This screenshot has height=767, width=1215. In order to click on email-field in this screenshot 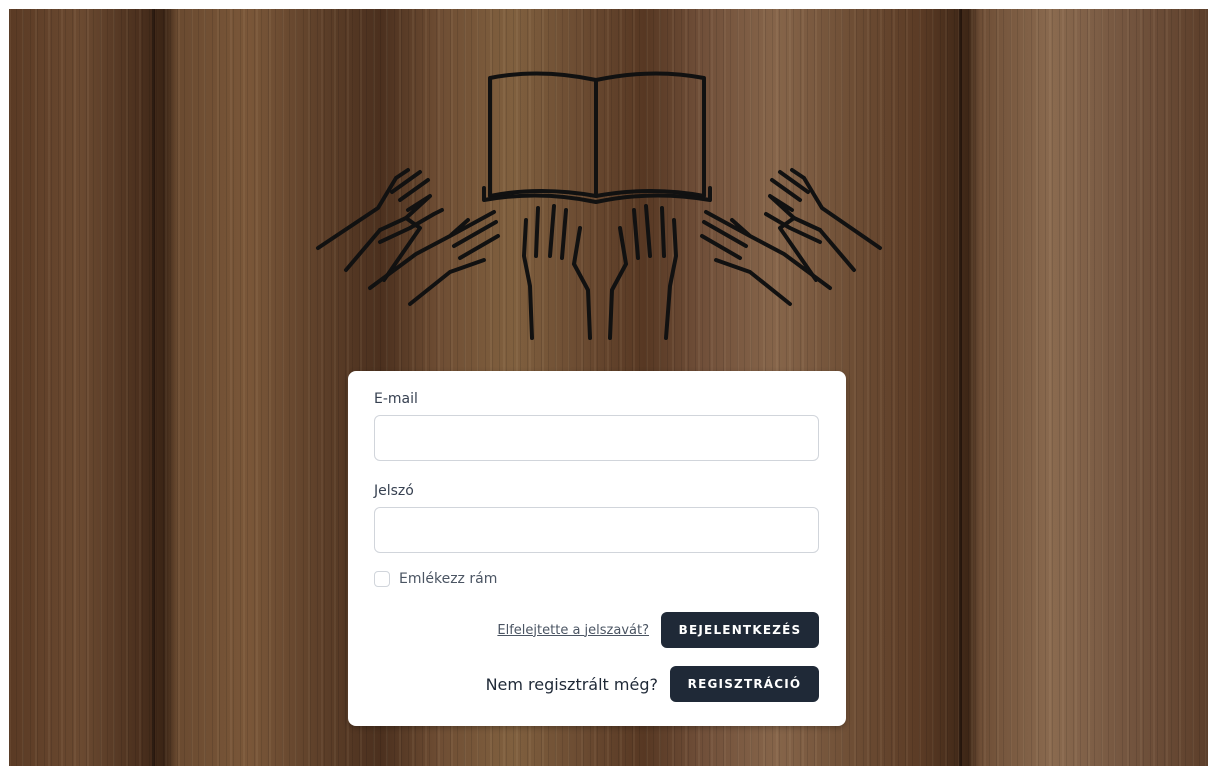, I will do `click(596, 438)`.